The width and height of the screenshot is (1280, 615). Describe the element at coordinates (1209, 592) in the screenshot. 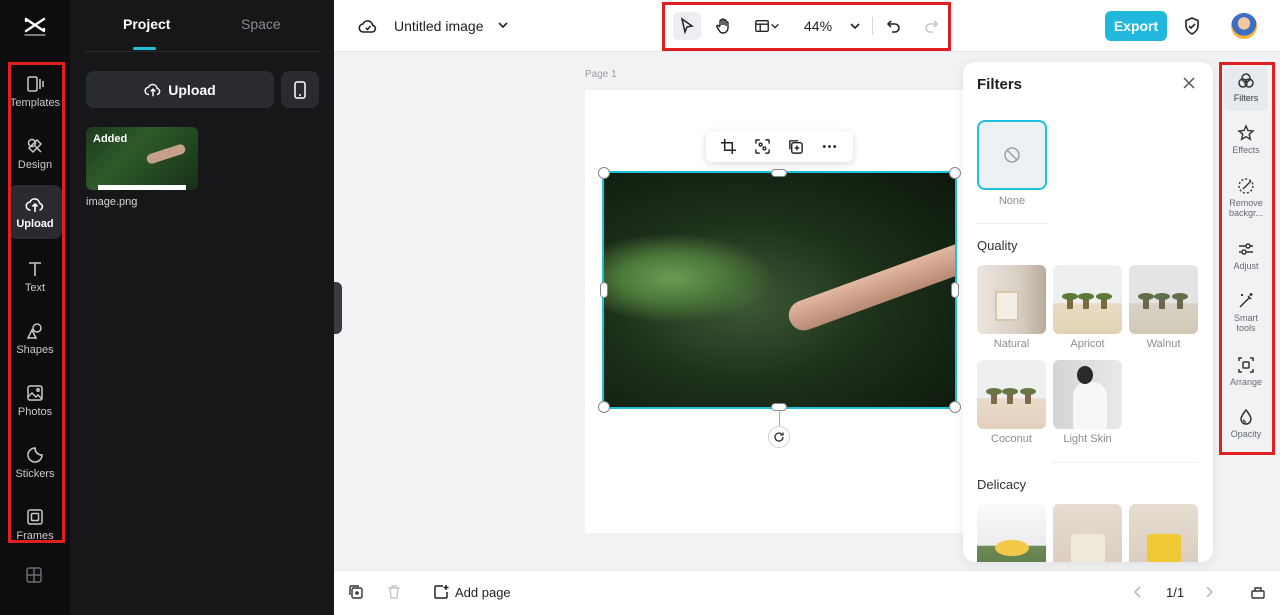

I see `chevron-right-icon` at that location.